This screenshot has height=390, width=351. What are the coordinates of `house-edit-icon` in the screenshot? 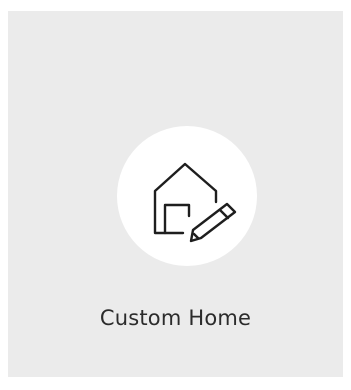 It's located at (195, 202).